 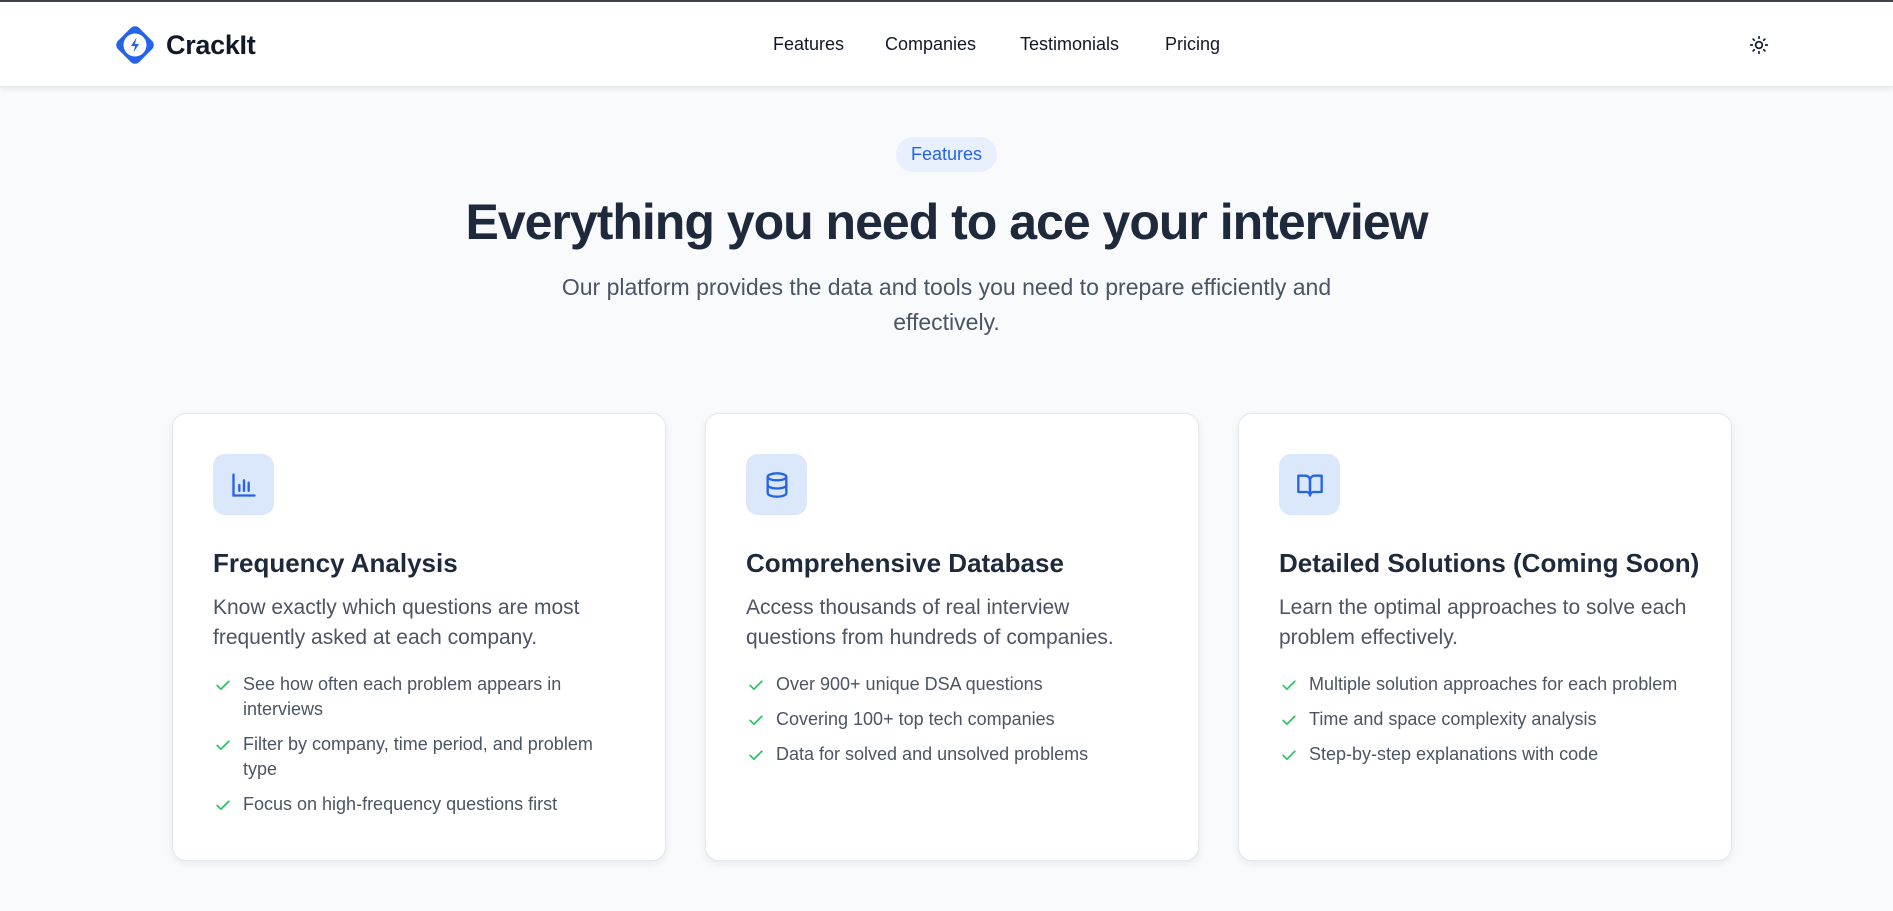 I want to click on main-nav: Features Companies Testimonials Pricing, so click(x=946, y=44).